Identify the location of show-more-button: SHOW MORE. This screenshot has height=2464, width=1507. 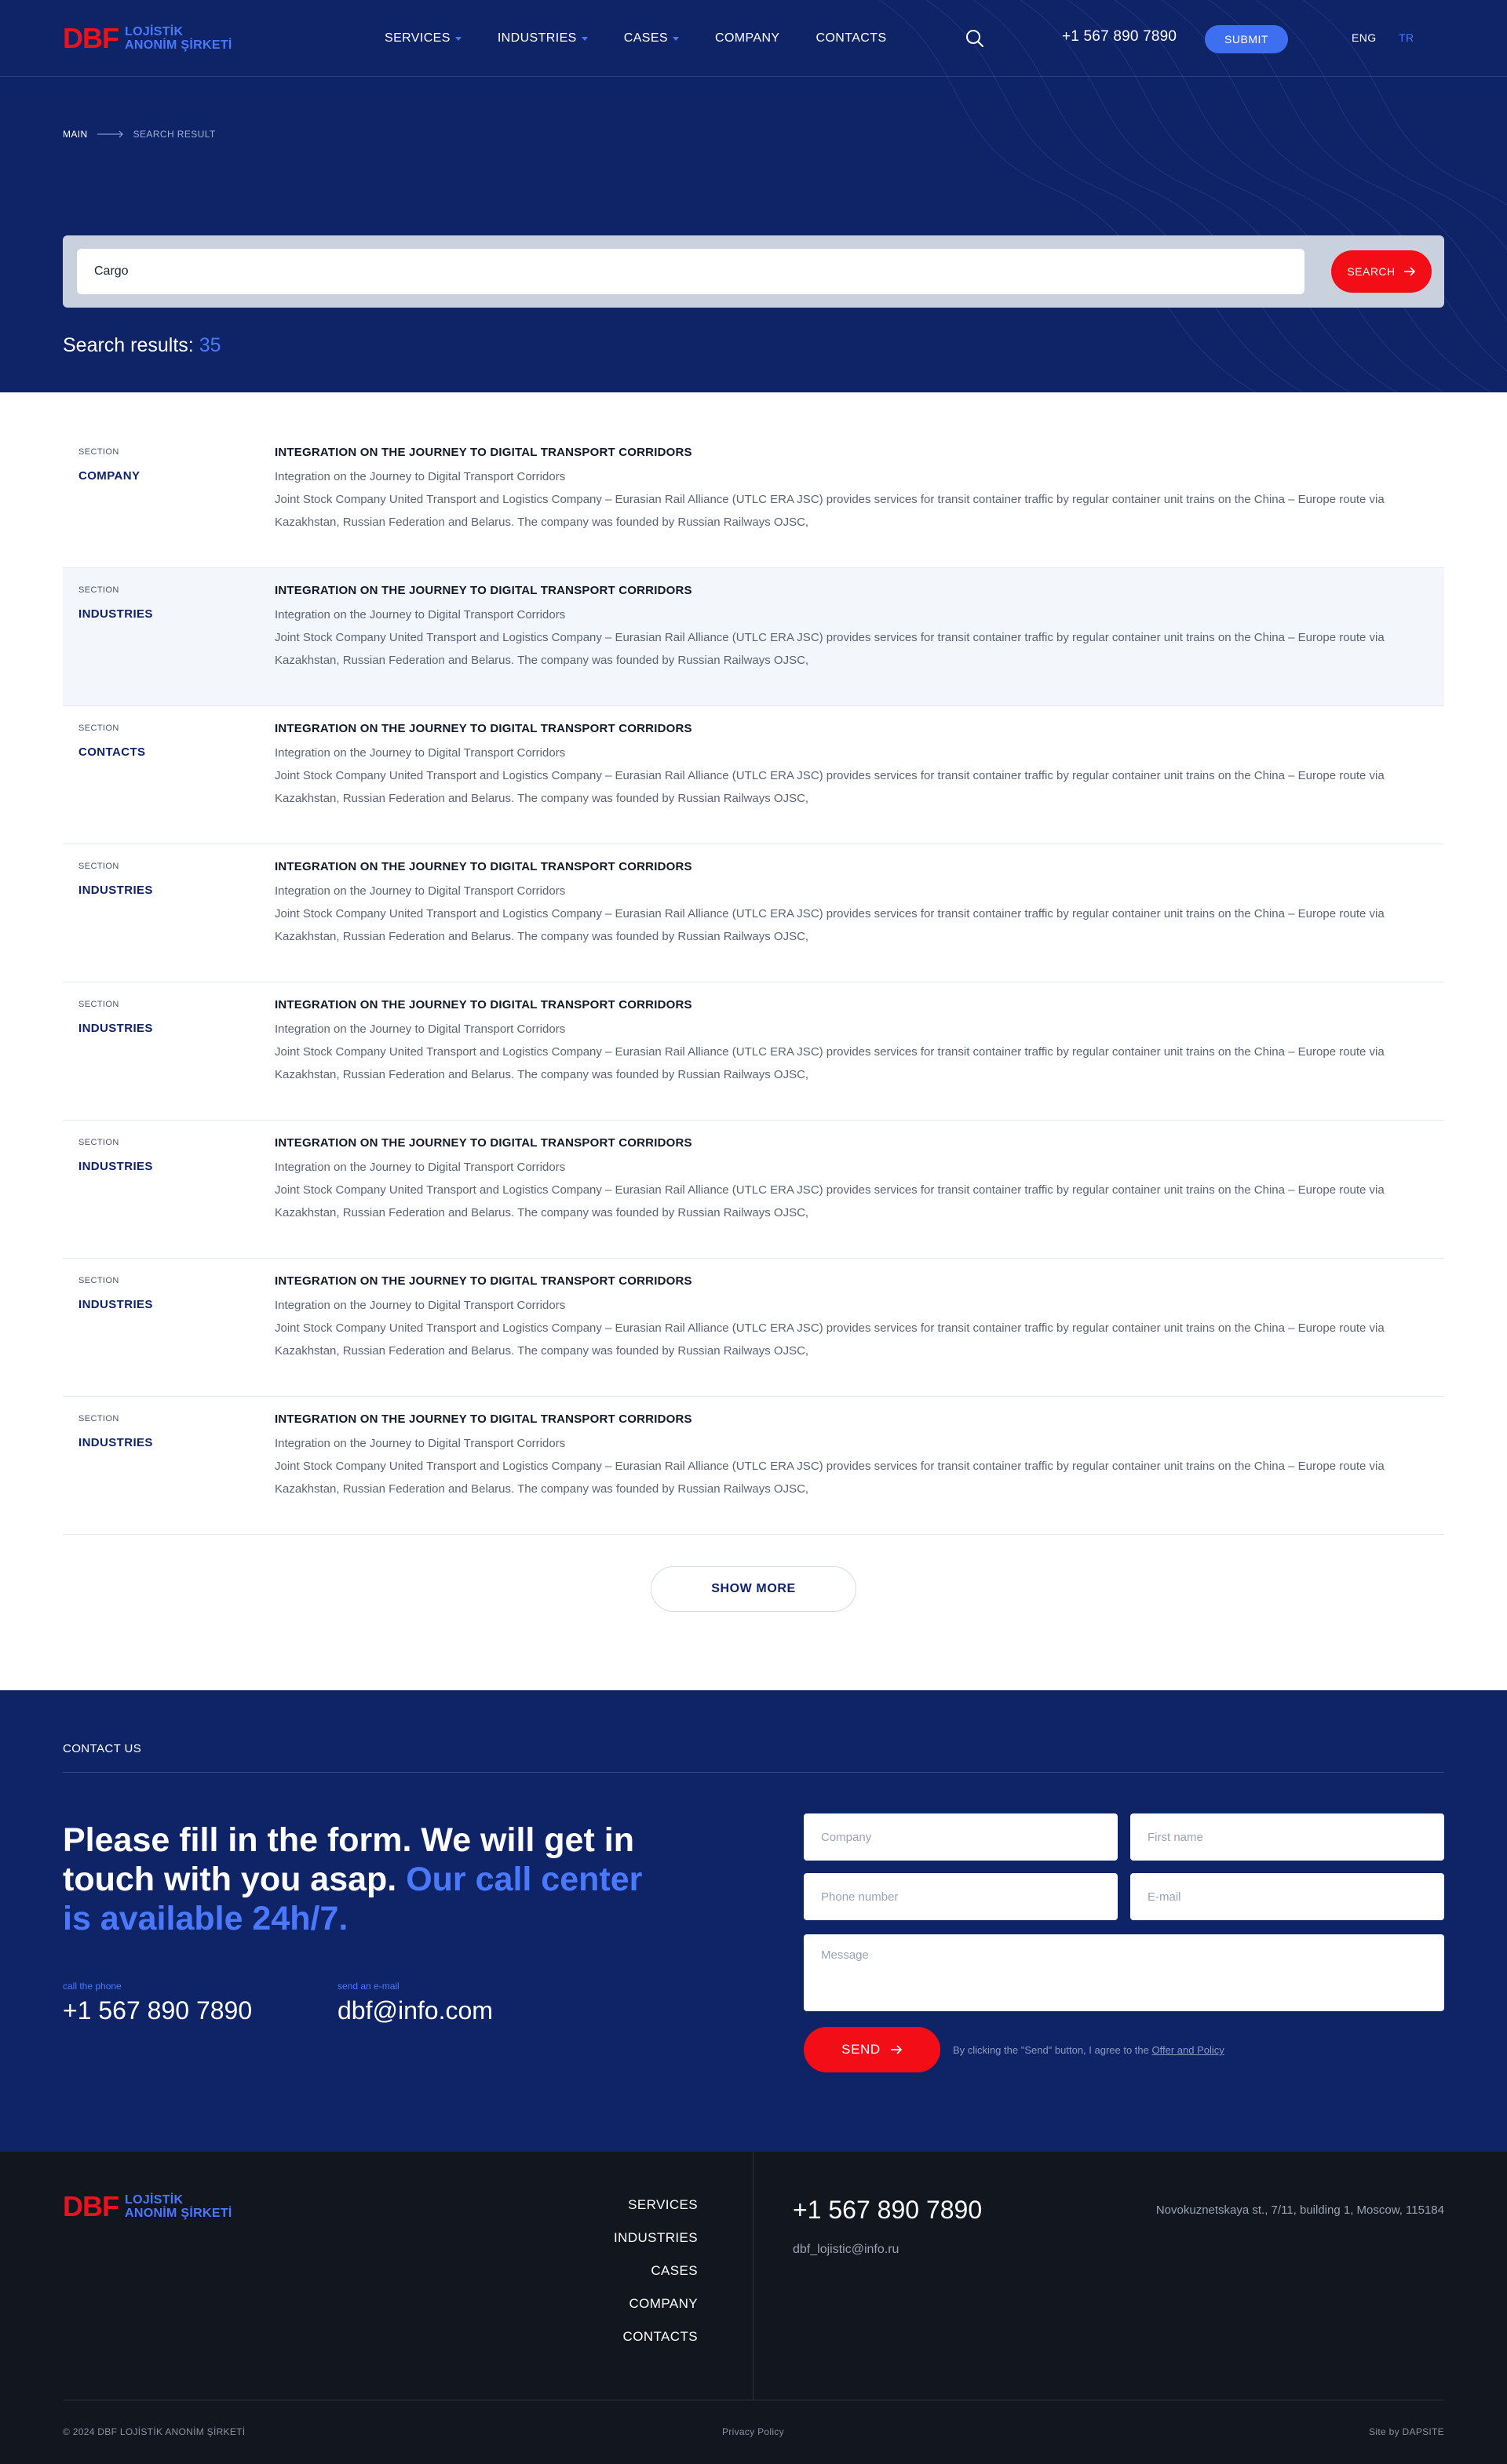
(754, 1589).